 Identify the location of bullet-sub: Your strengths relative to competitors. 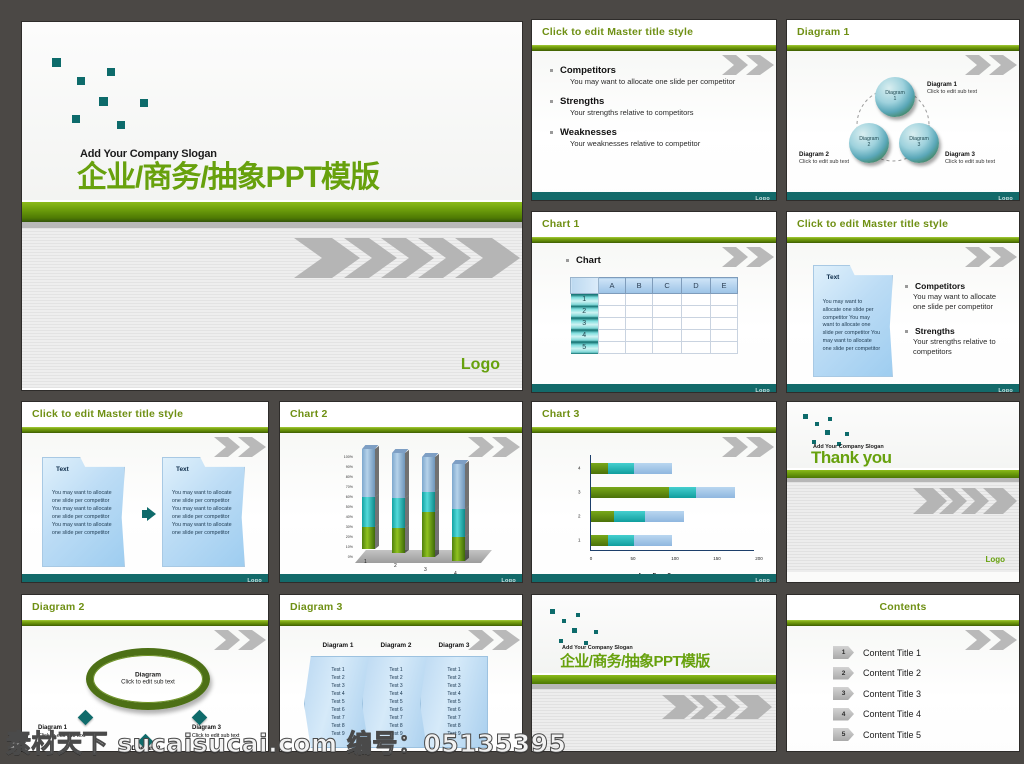
(954, 347).